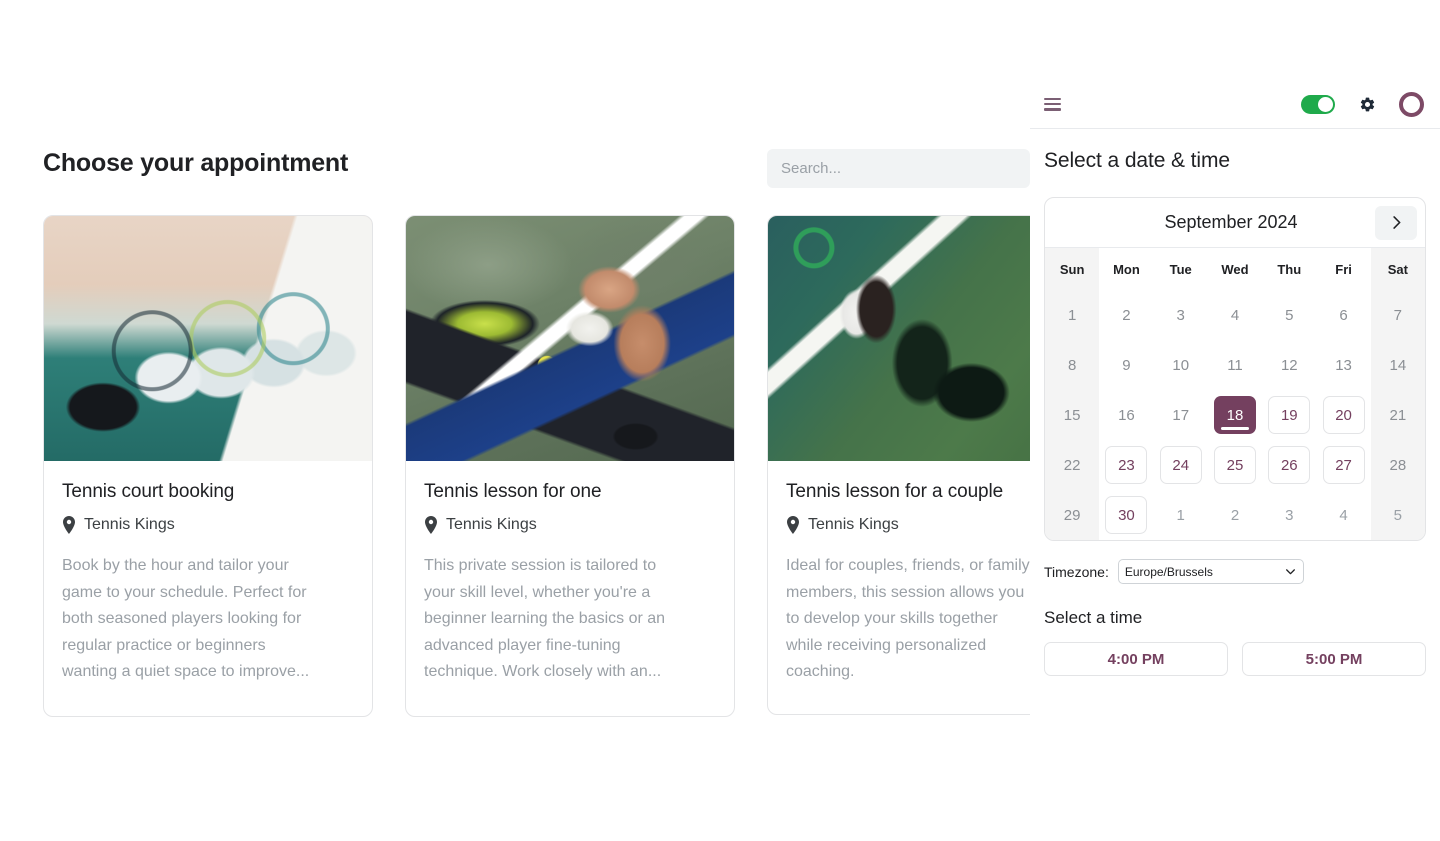  I want to click on calendar-day-cell: 26, so click(1289, 465).